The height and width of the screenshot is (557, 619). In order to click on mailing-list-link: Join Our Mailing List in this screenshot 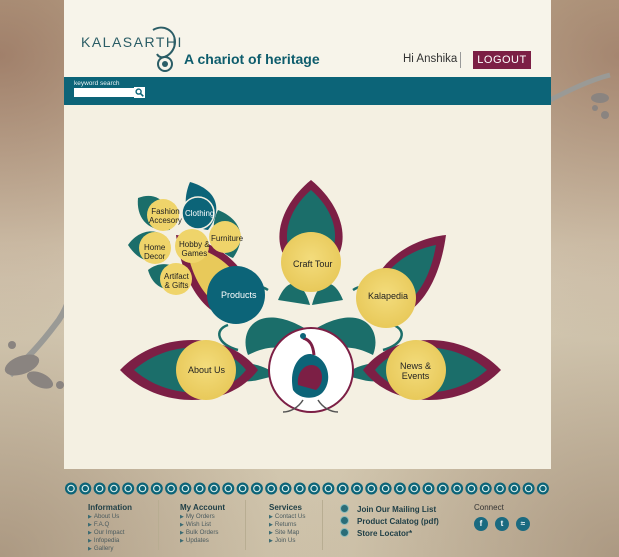, I will do `click(388, 509)`.